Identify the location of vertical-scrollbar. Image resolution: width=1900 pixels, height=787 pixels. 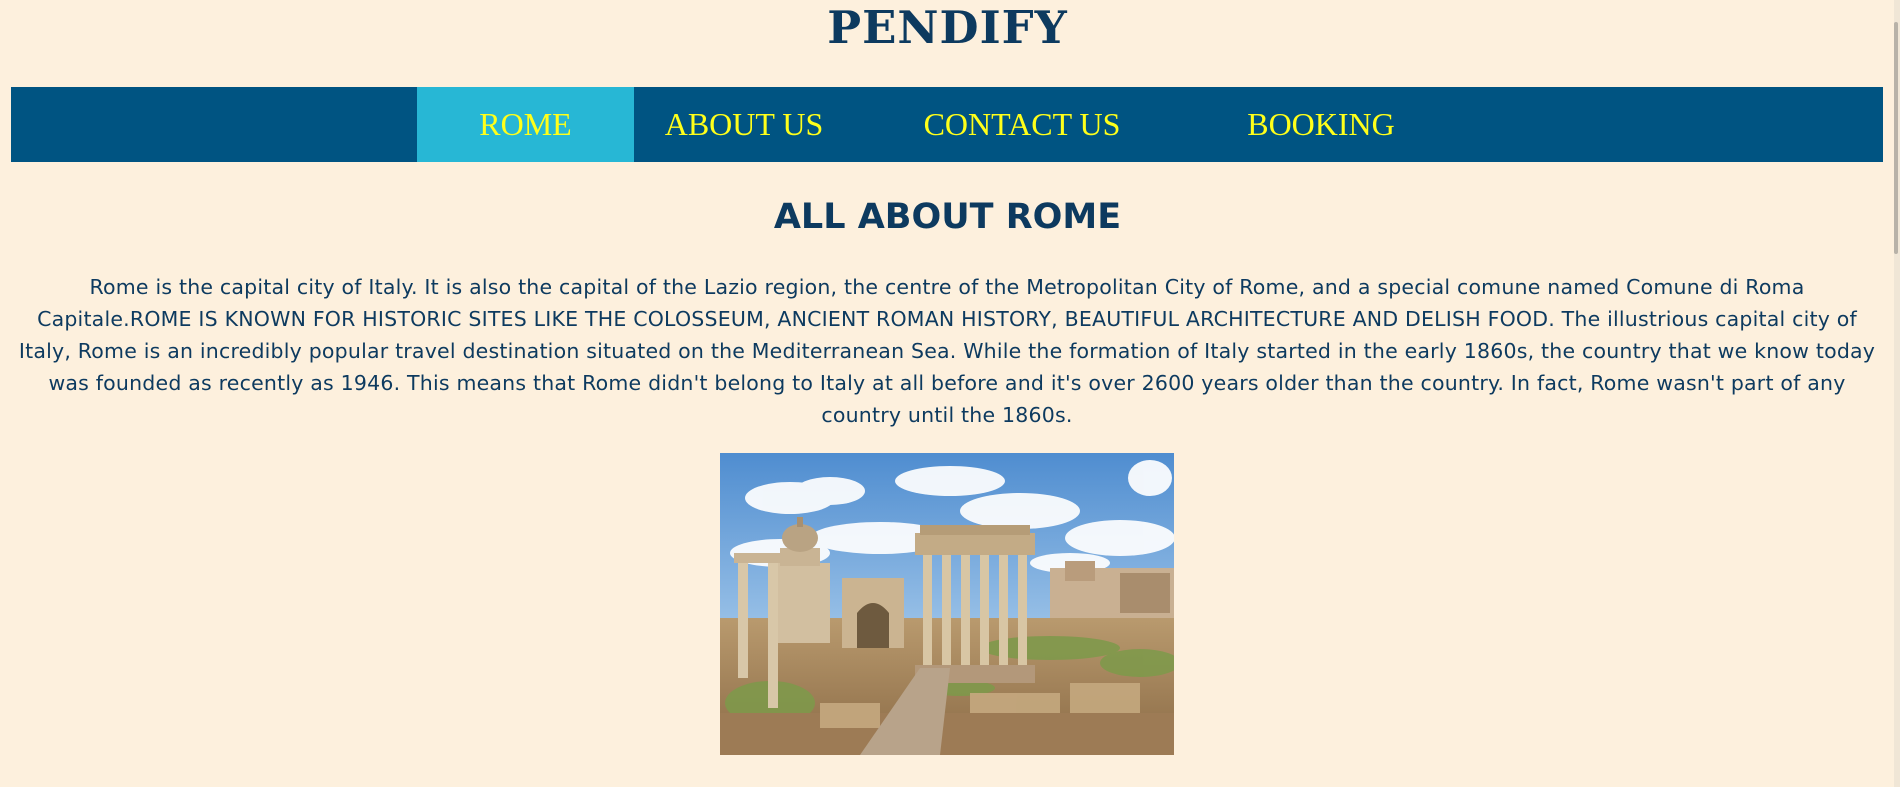
(1897, 393).